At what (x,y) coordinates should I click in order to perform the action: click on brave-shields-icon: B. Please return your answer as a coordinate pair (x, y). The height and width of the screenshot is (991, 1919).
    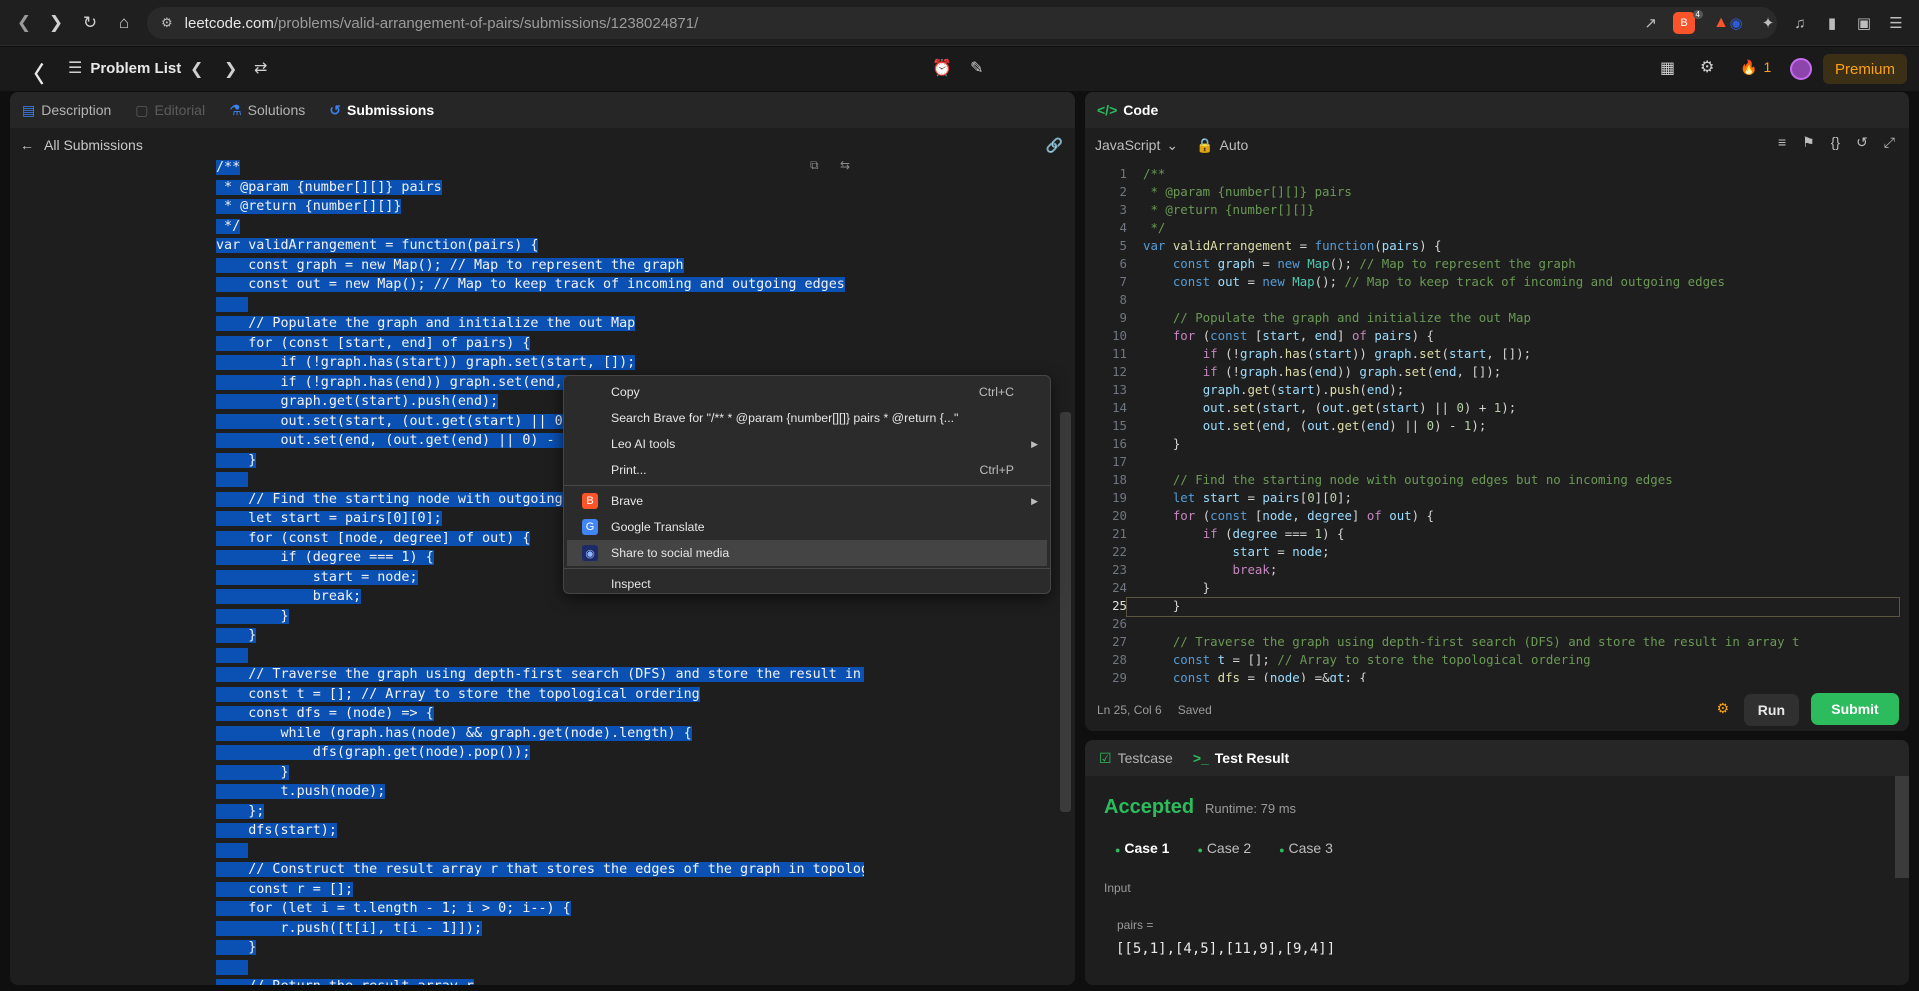
    Looking at the image, I should click on (1684, 23).